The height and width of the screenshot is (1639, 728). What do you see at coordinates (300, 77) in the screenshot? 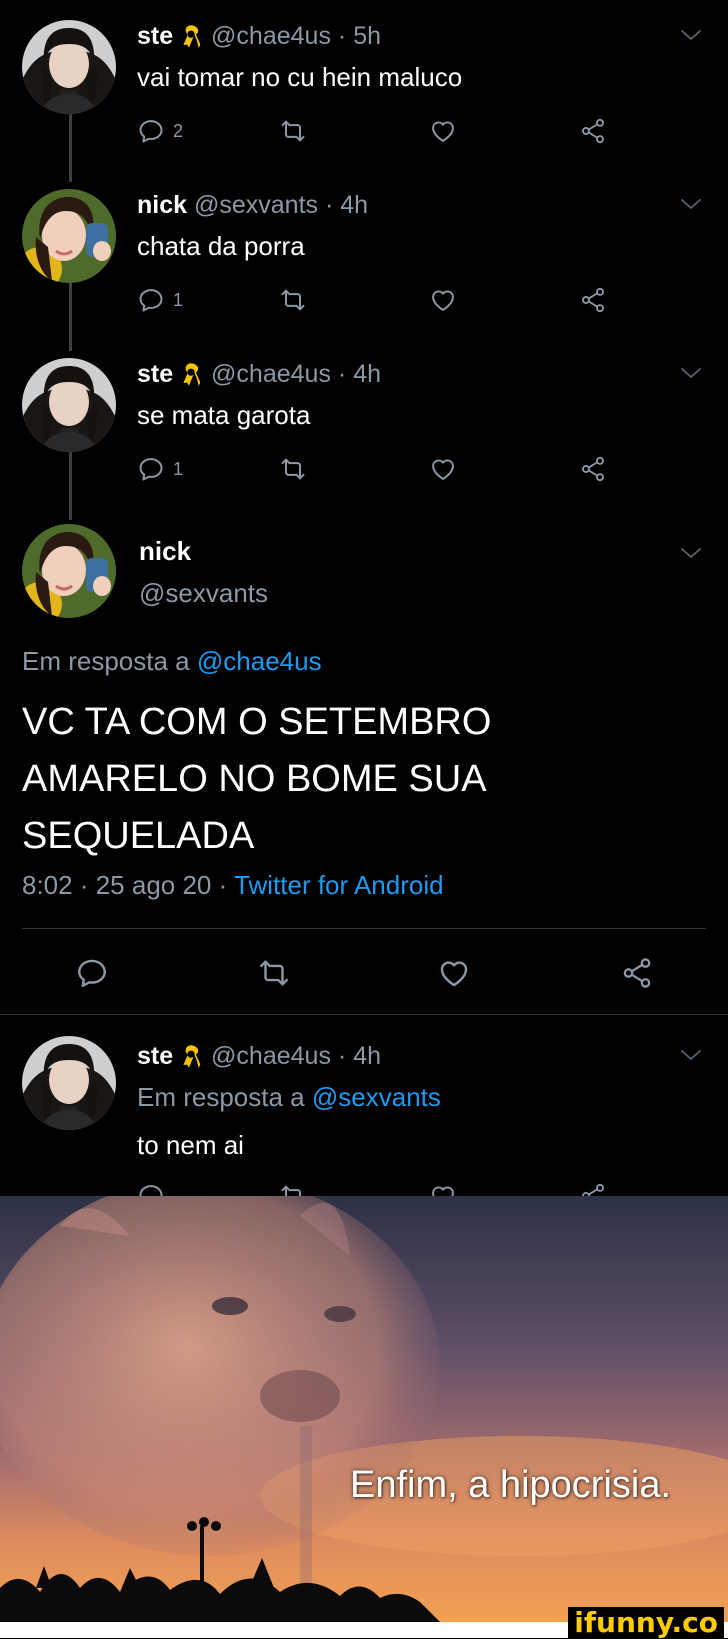
I see `tweet-text: vai tomar no cu hein maluco` at bounding box center [300, 77].